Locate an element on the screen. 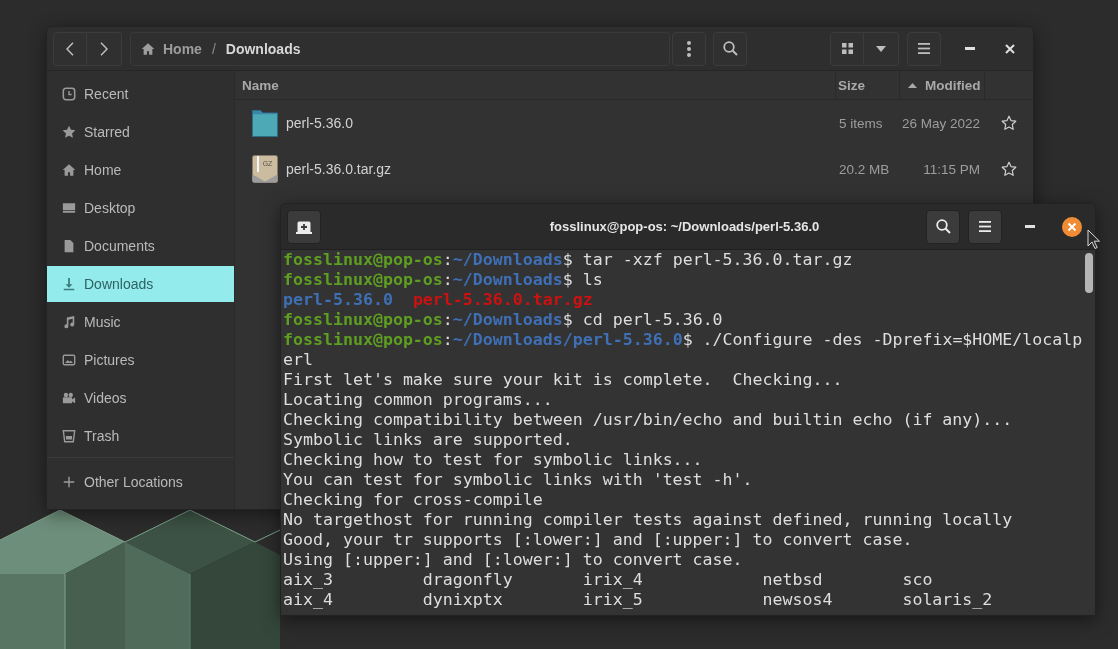 Image resolution: width=1118 pixels, height=649 pixels. file-size: 5 items is located at coordinates (861, 123).